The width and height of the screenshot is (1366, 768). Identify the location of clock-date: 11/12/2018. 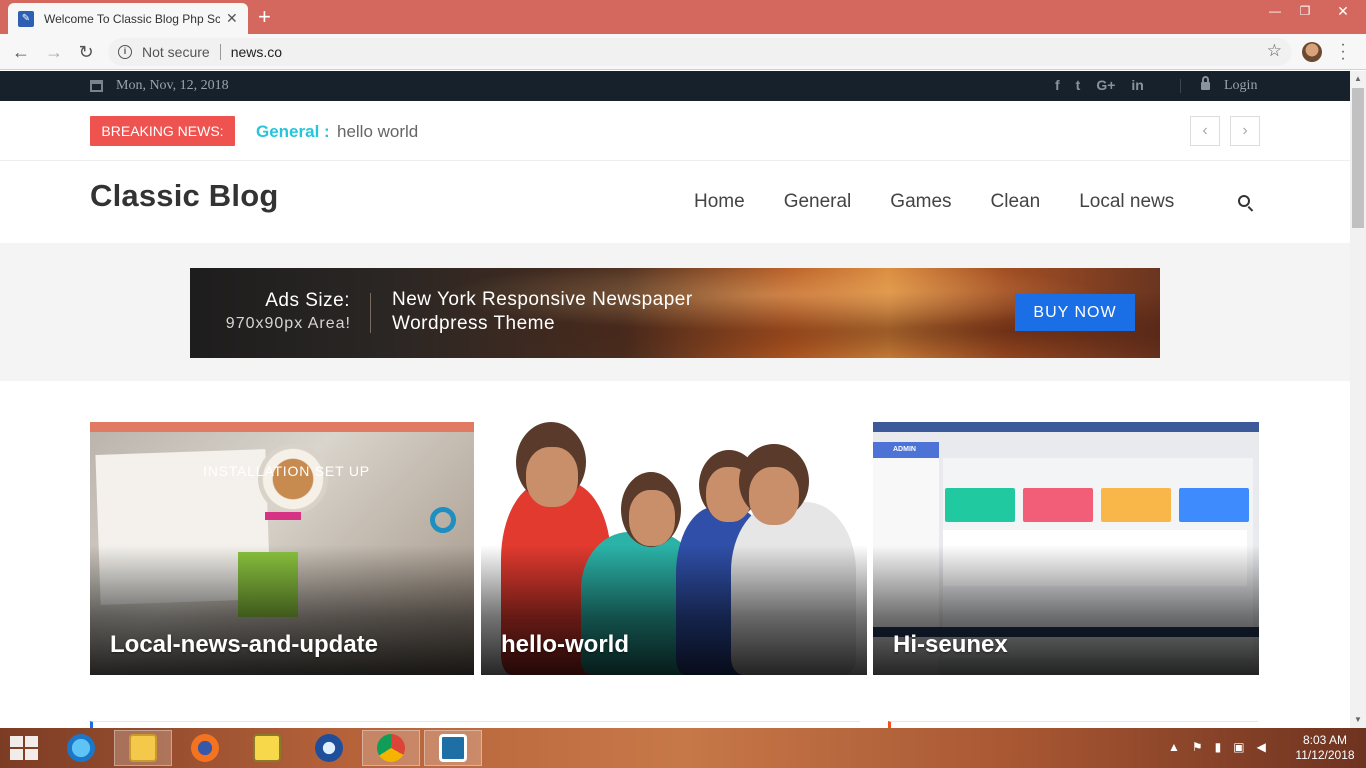
(1325, 755).